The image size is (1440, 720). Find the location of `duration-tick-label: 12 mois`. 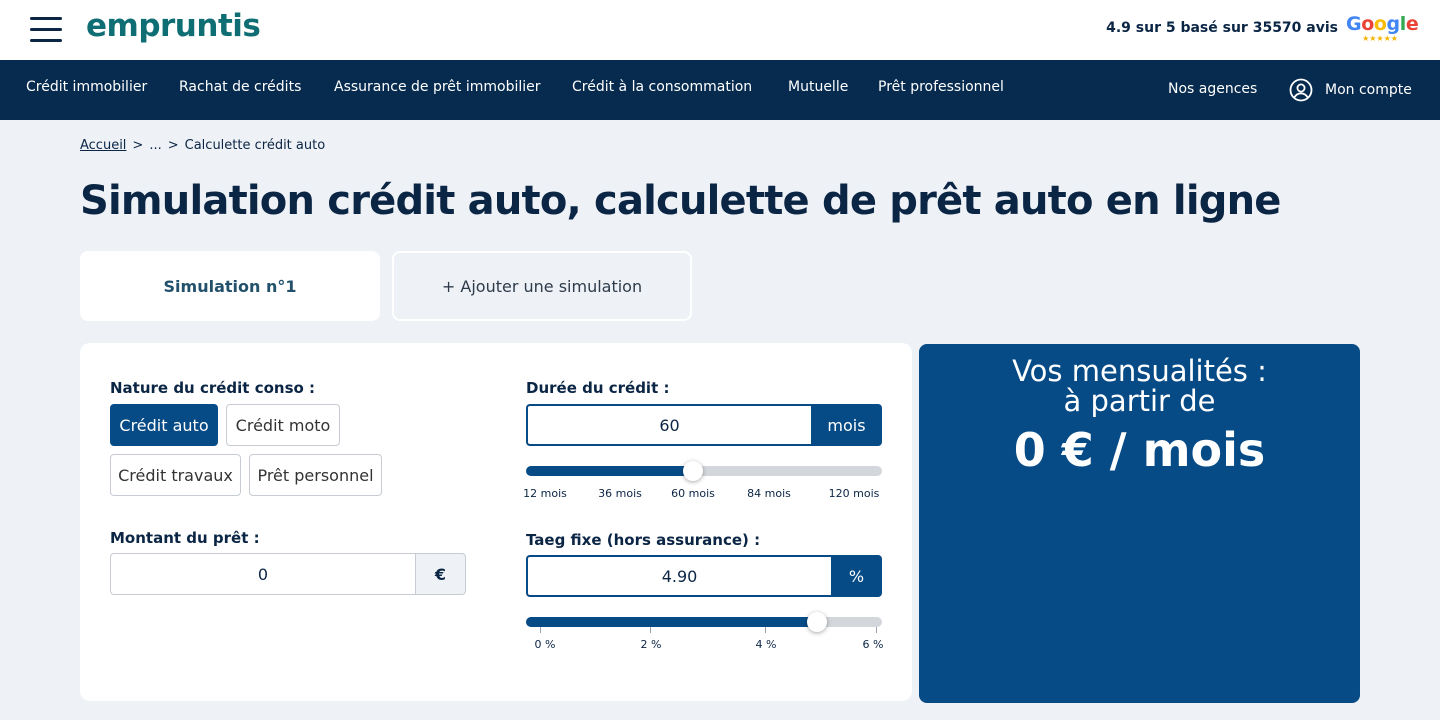

duration-tick-label: 12 mois is located at coordinates (545, 493).